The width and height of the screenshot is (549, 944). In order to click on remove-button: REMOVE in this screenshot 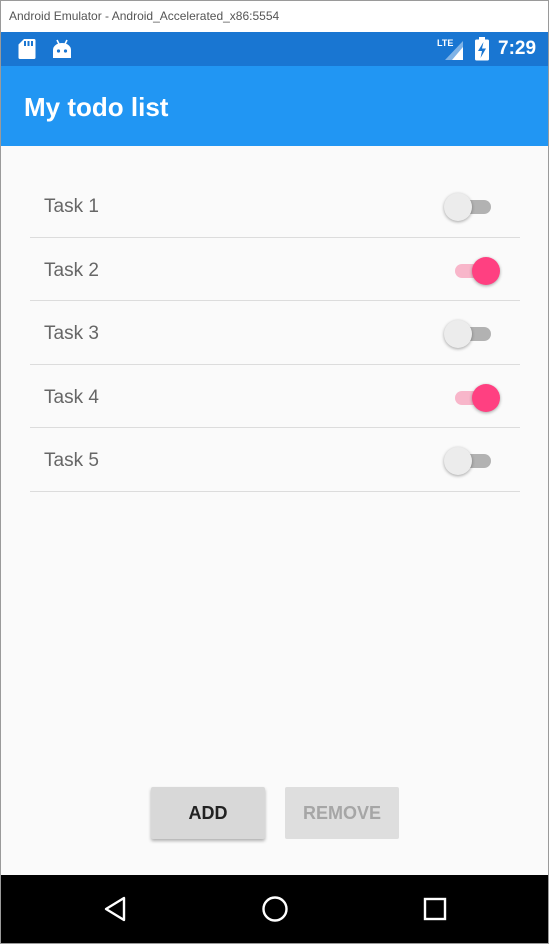, I will do `click(342, 813)`.